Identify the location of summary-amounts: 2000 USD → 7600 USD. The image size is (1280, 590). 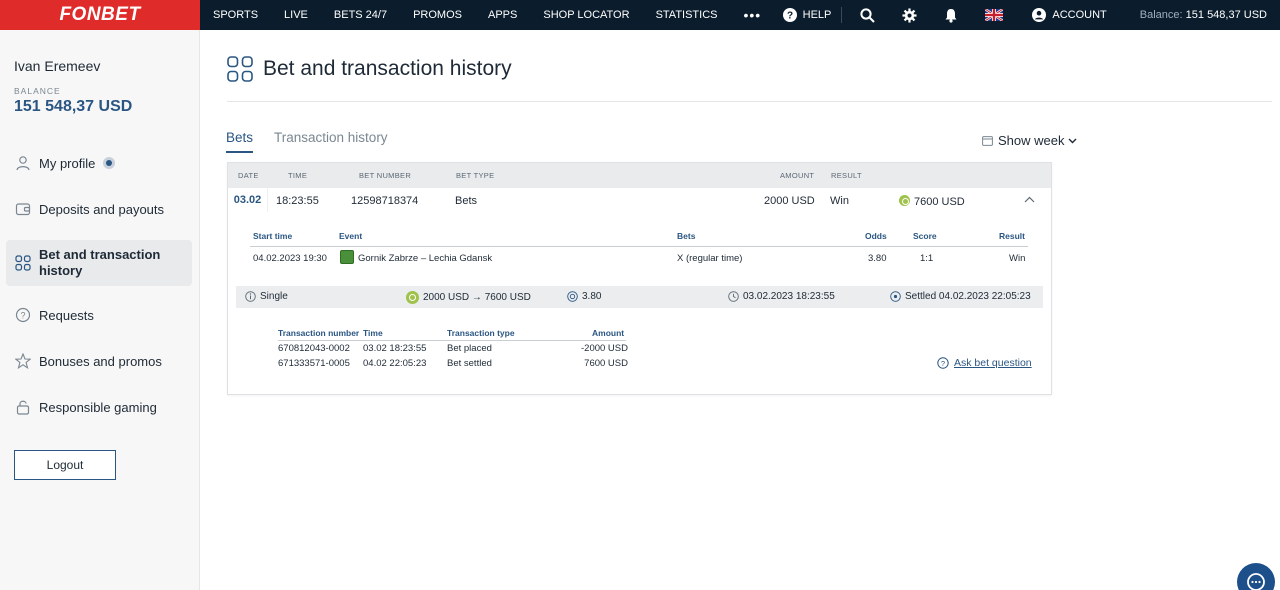
(468, 297).